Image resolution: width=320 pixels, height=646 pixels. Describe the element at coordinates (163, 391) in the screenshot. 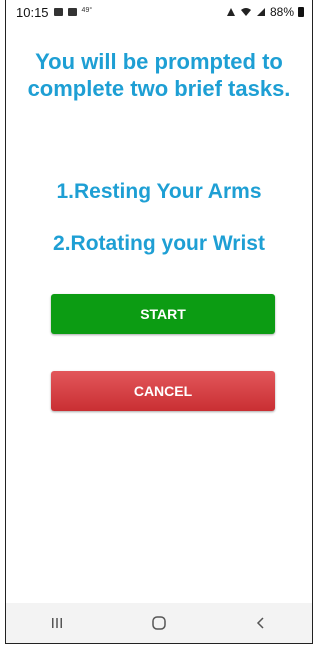

I see `cancel-button: CANCEL` at that location.